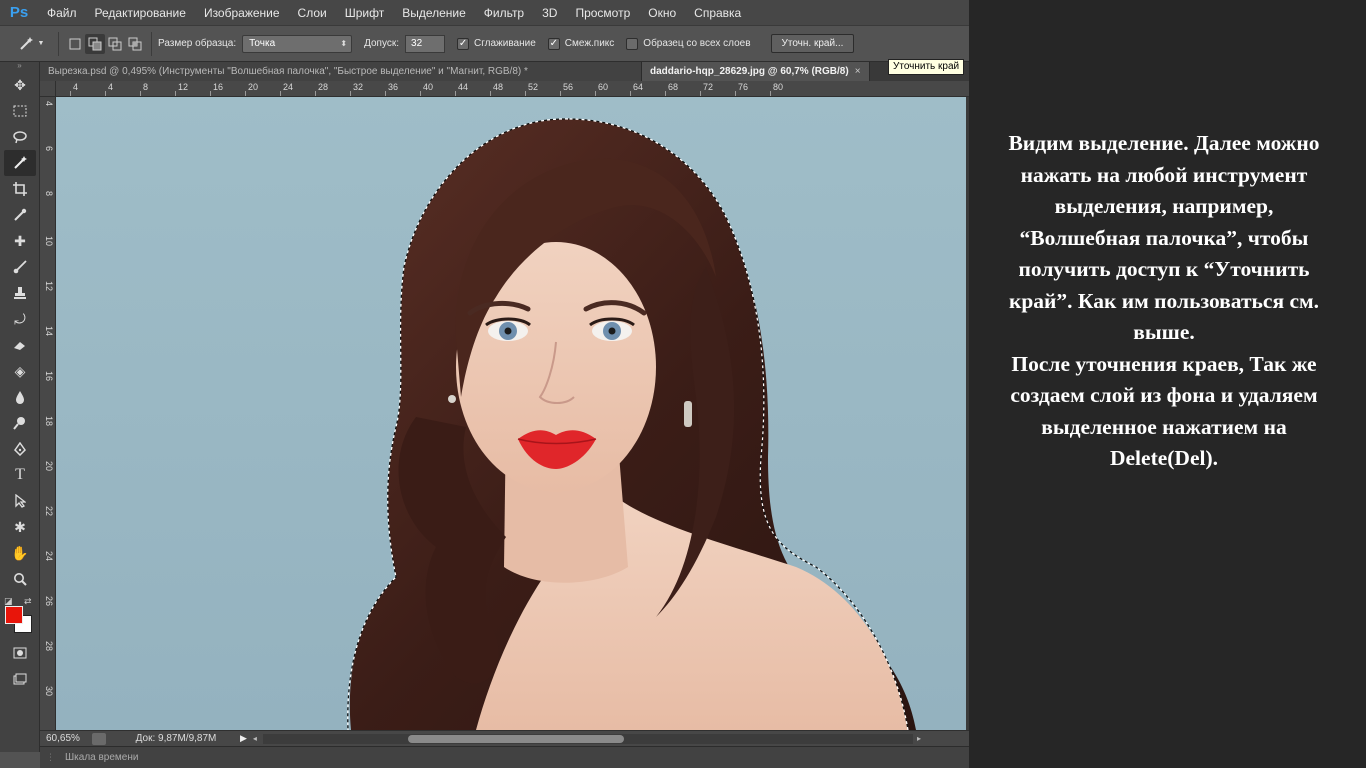  I want to click on menu-window: Окно, so click(662, 13).